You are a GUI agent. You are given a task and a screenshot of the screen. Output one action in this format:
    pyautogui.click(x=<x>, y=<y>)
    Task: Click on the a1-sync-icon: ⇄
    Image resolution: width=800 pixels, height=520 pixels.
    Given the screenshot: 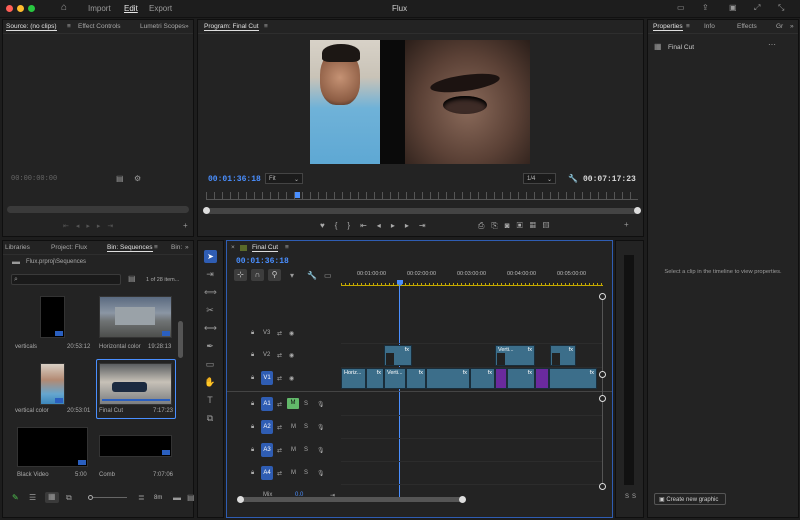 What is the action you would take?
    pyautogui.click(x=279, y=404)
    